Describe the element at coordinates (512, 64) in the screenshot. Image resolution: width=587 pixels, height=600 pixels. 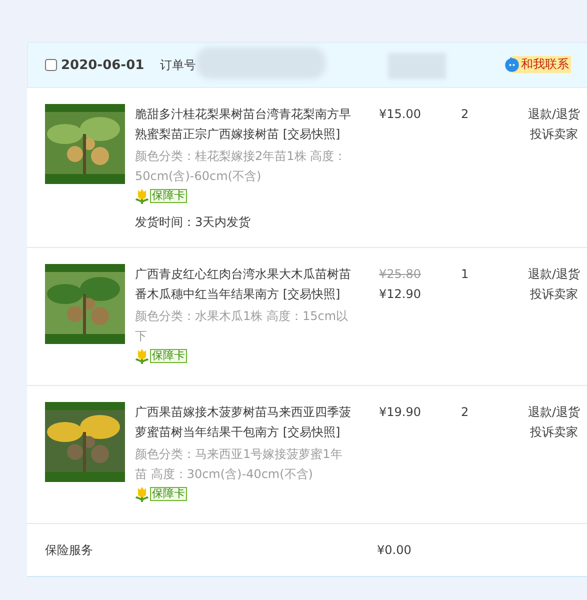
I see `chat-icon` at that location.